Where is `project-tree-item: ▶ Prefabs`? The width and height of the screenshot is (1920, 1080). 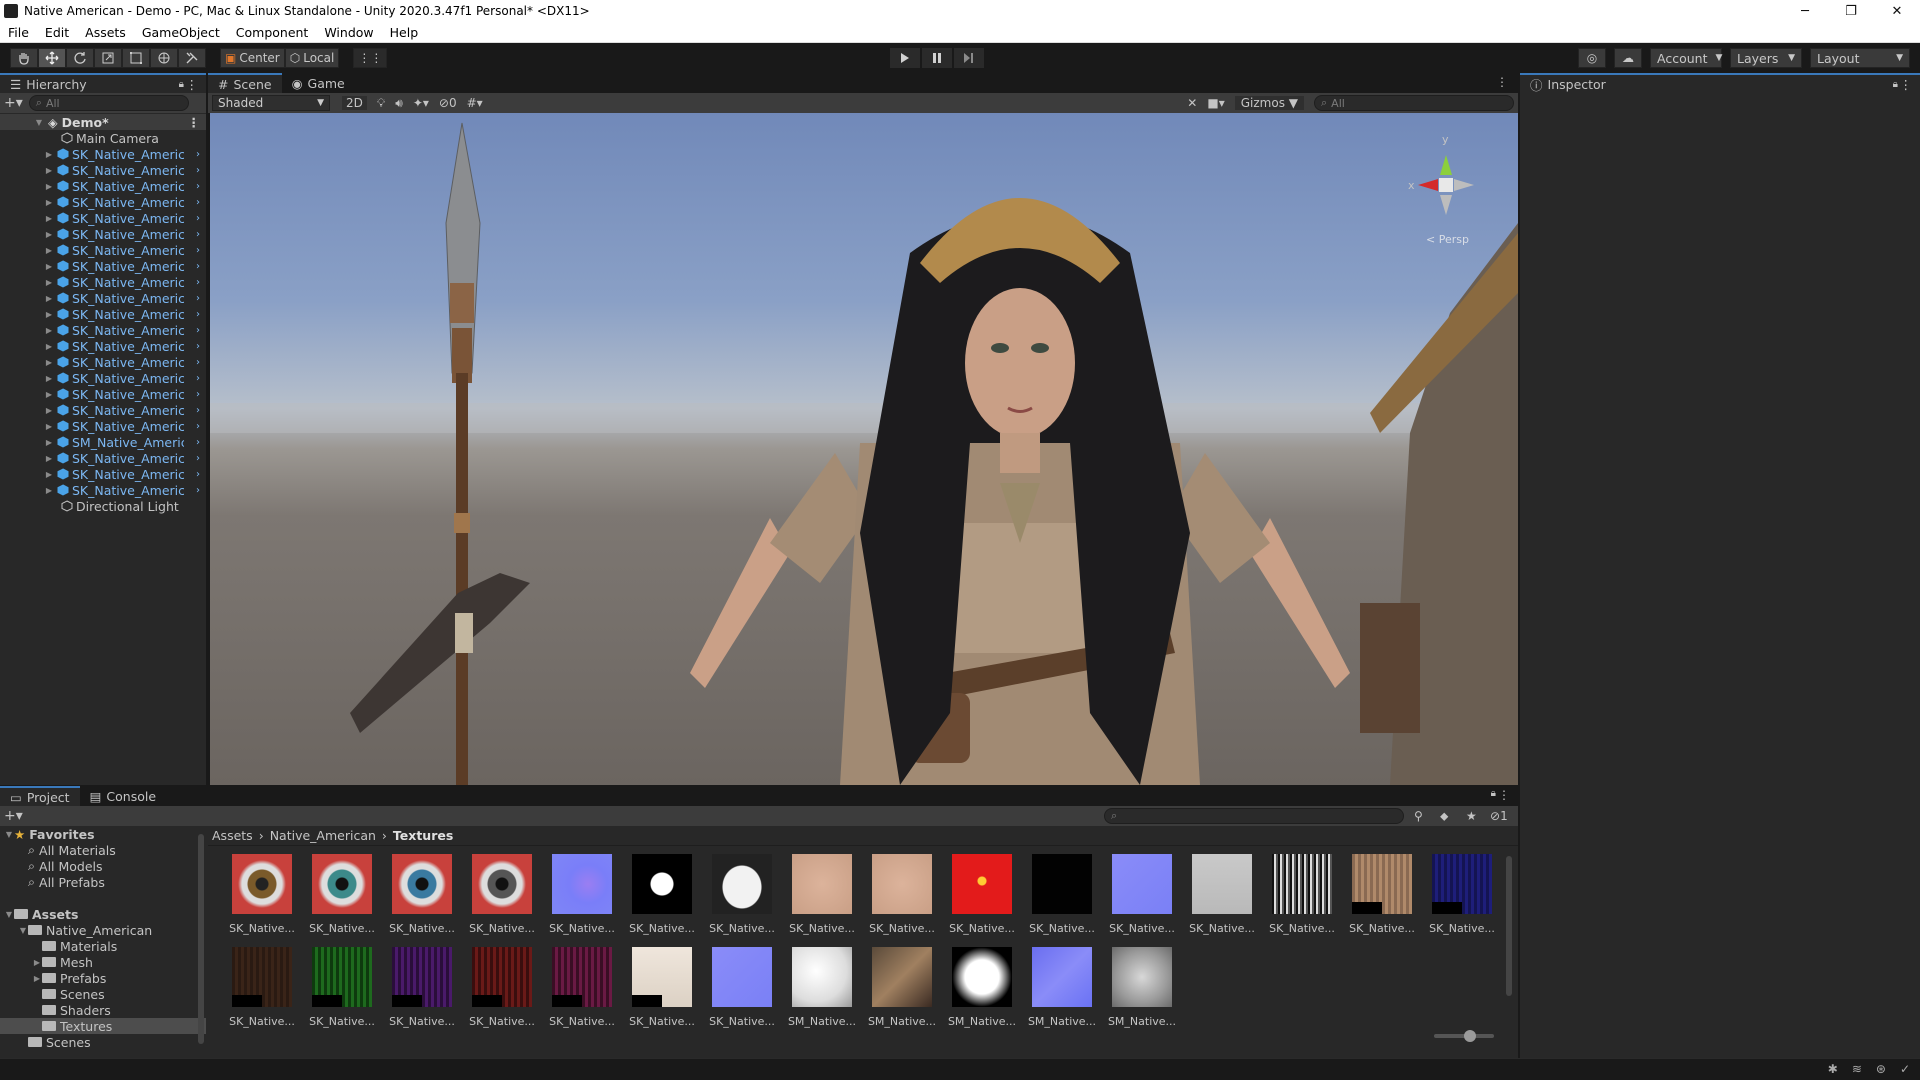 project-tree-item: ▶ Prefabs is located at coordinates (103, 978).